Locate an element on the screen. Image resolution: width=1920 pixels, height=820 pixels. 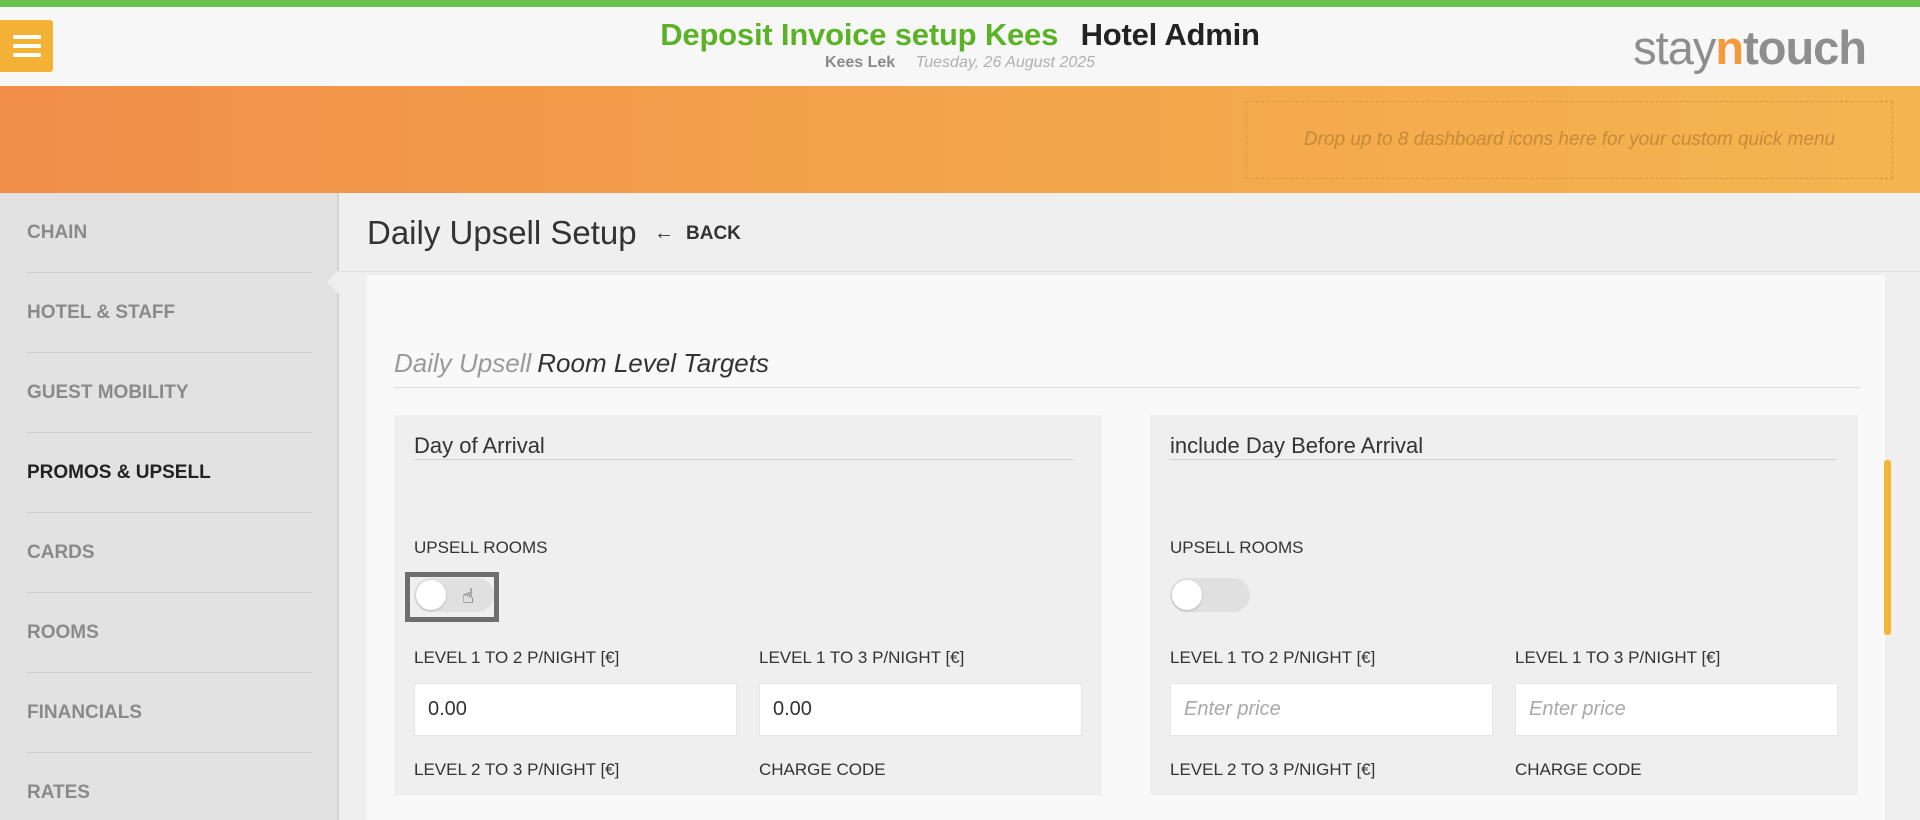
app-title: Hotel Admin is located at coordinates (1170, 34).